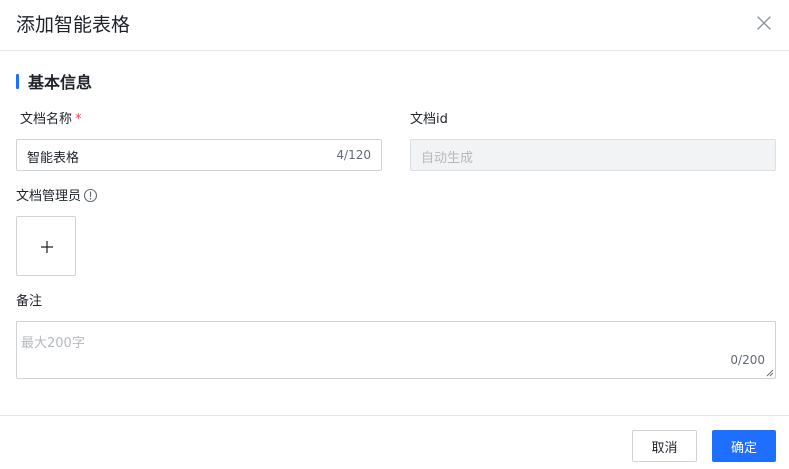 Image resolution: width=789 pixels, height=469 pixels. Describe the element at coordinates (60, 82) in the screenshot. I see `section-title: 基本信息` at that location.